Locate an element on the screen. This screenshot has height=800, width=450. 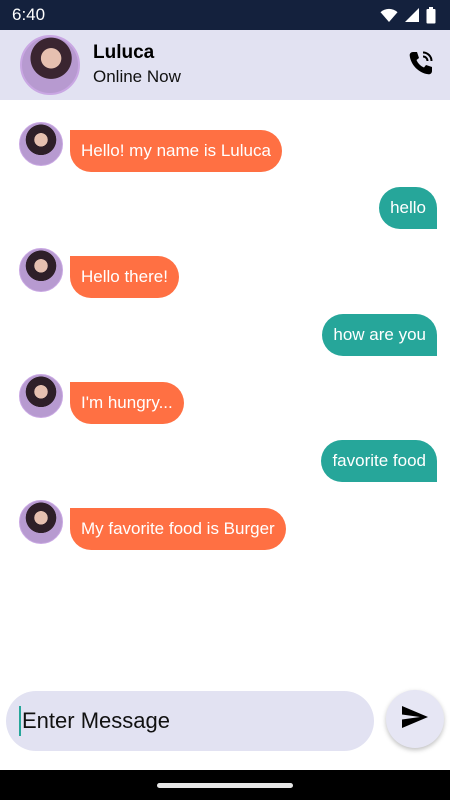
composer-bar: Enter Message is located at coordinates (225, 723).